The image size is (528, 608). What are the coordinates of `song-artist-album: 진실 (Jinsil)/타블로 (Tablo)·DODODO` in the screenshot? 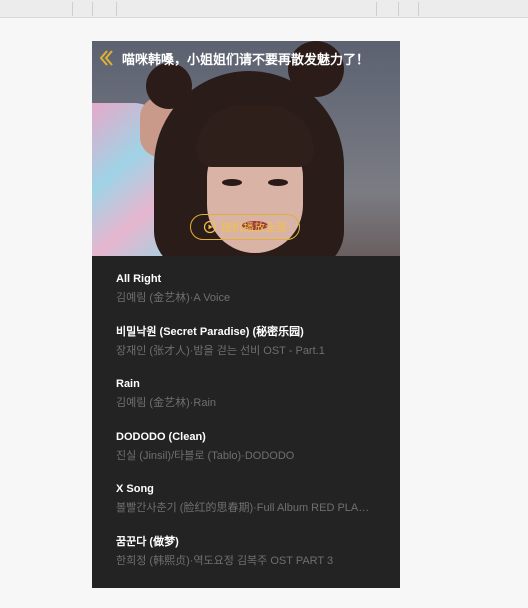 It's located at (205, 455).